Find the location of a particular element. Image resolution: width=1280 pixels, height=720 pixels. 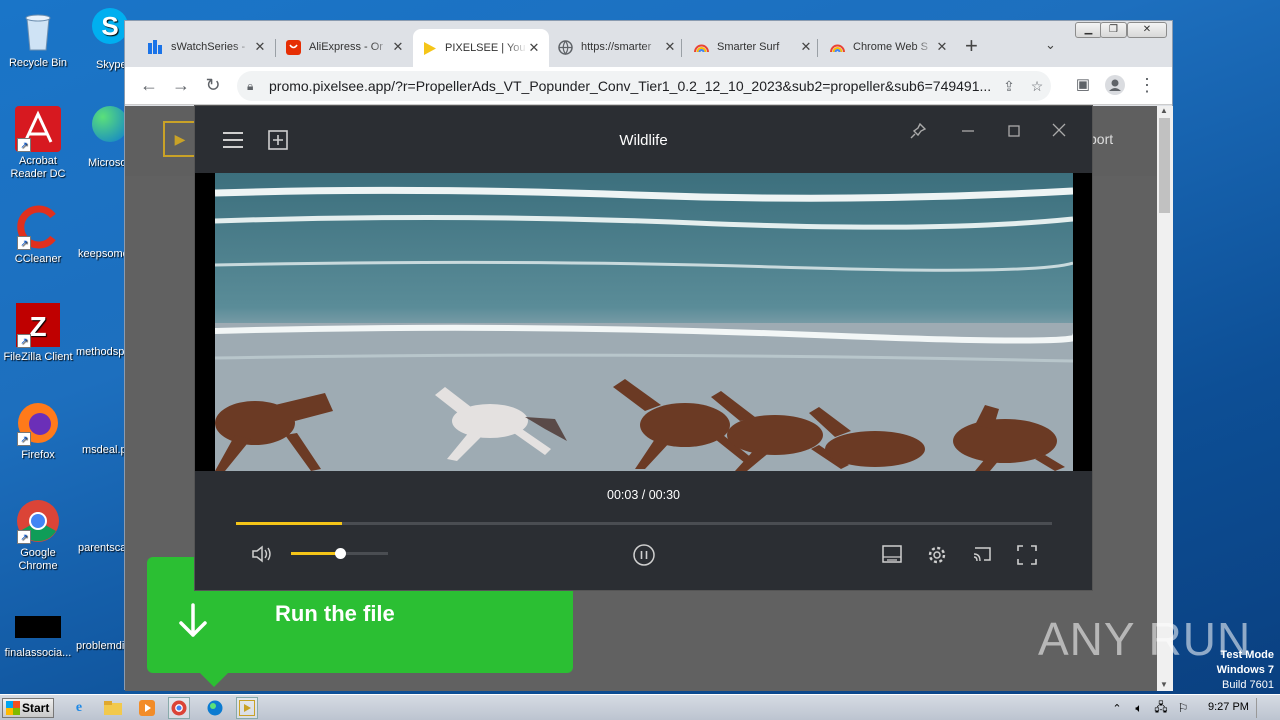

tab-title: sWatchSeries - is located at coordinates (208, 47).